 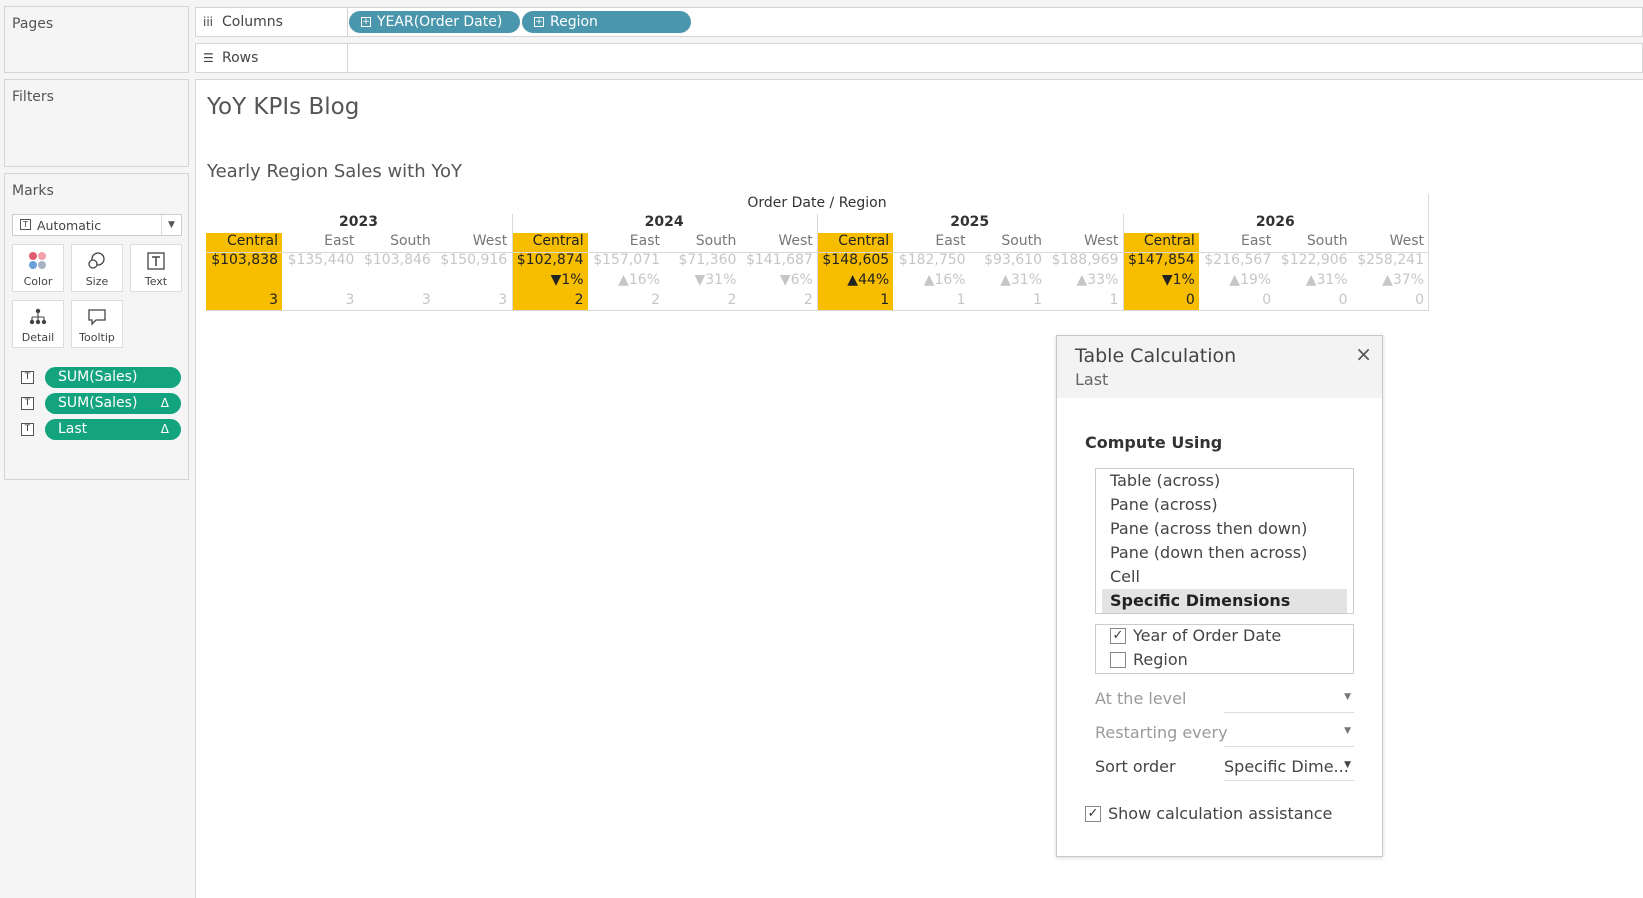 I want to click on table-cell-central: Central $147,854 ▼1% 0, so click(x=1160, y=272).